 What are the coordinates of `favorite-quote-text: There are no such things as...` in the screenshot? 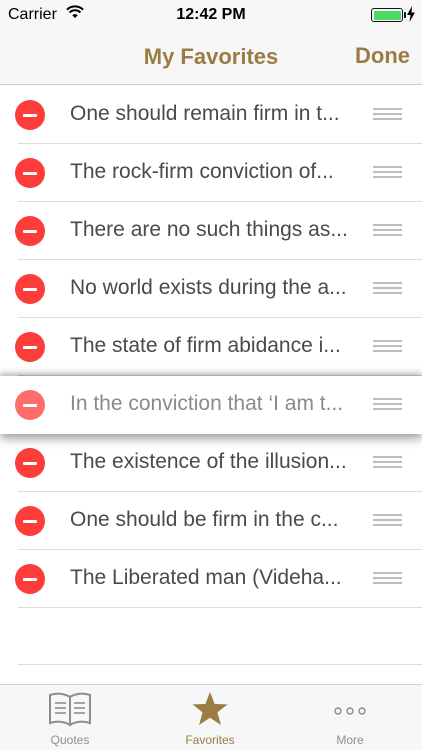 It's located at (209, 229).